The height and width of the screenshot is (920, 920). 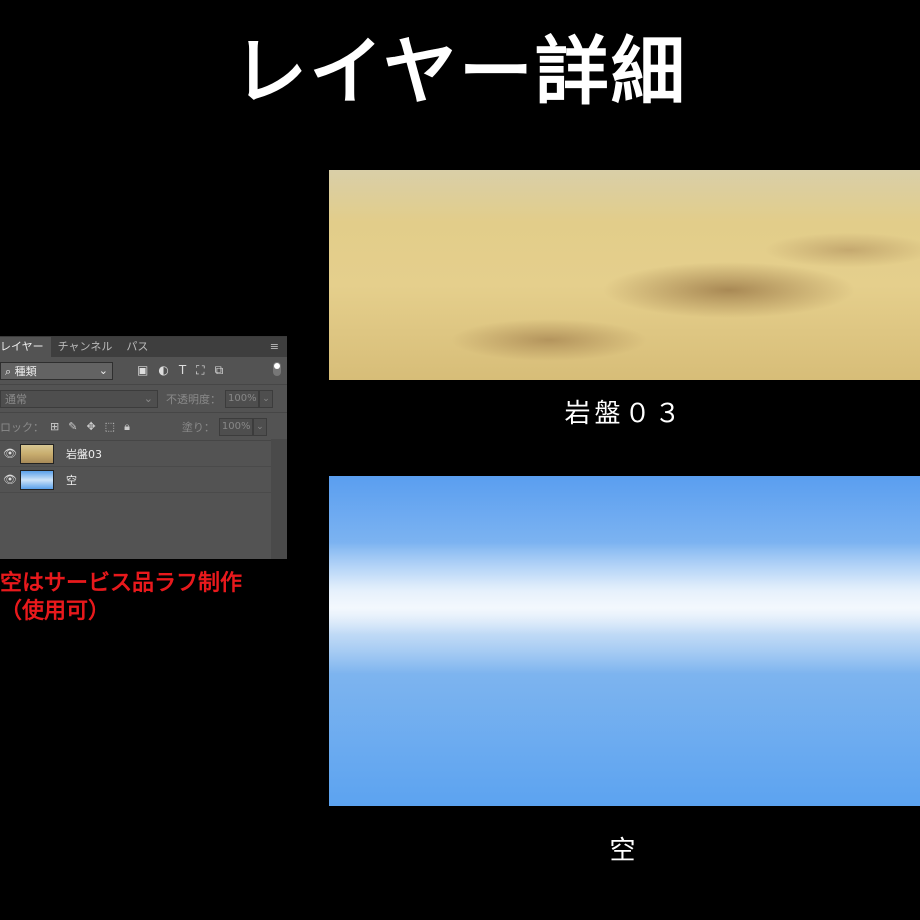 I want to click on layer-thumbnail-sky, so click(x=37, y=479).